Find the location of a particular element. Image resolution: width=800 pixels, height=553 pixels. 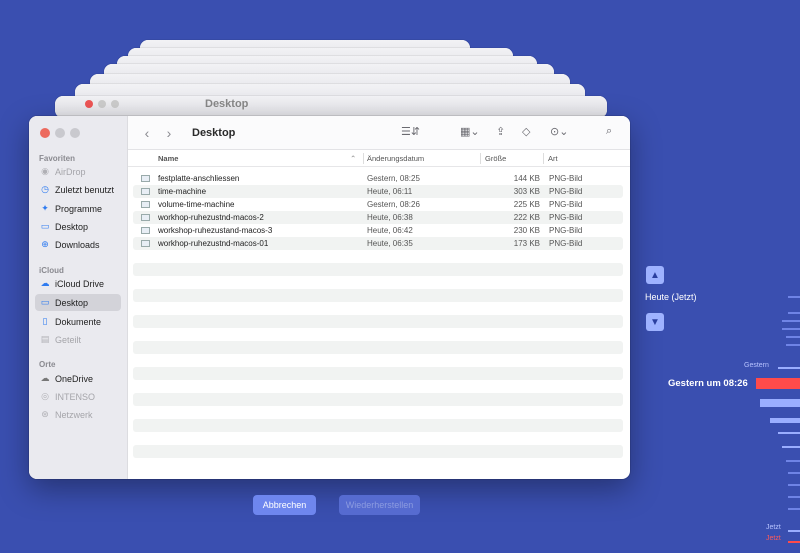

sidebar-item-downloads: ⊕ Downloads is located at coordinates (78, 244).